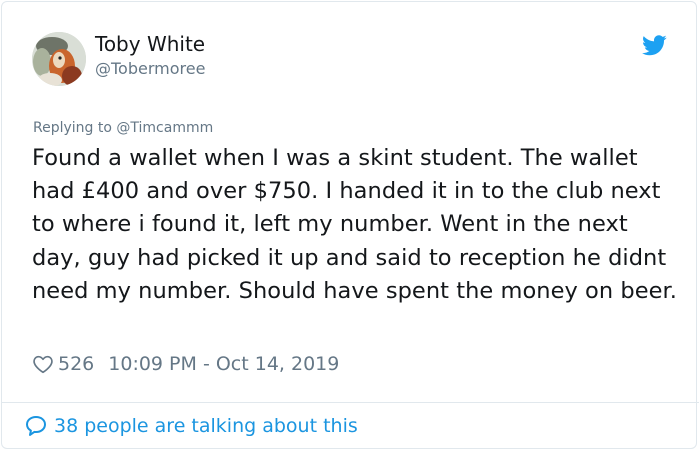 The image size is (700, 452). What do you see at coordinates (75, 128) in the screenshot?
I see `replying-to-label: Replying to` at bounding box center [75, 128].